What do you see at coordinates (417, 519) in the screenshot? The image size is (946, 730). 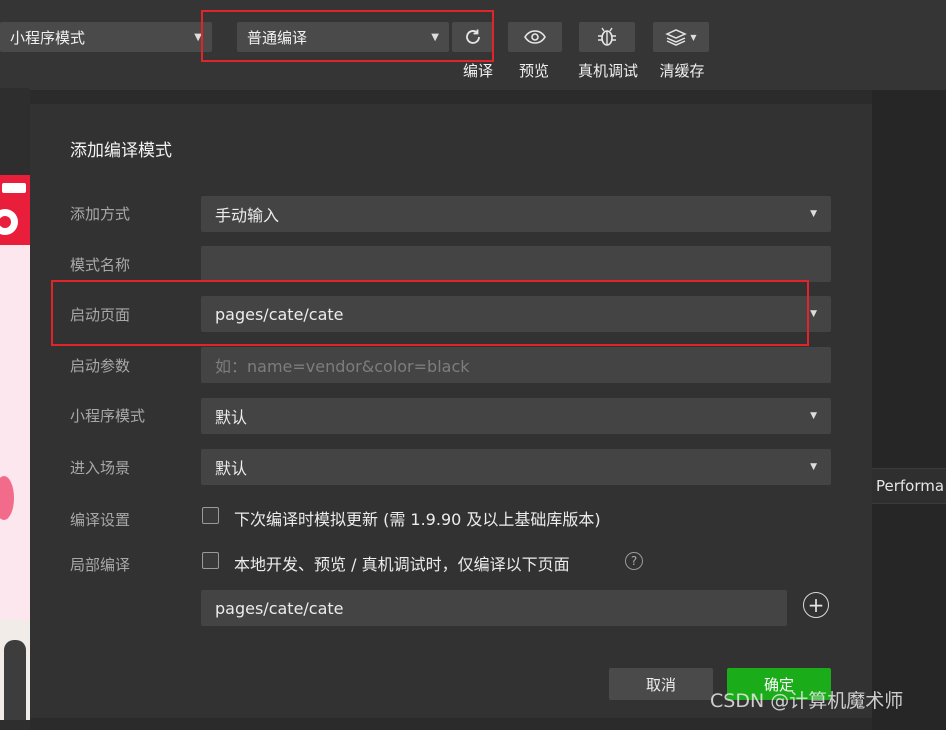 I see `simulate-update-text: 下次编译时模拟更新 (需 1.9.90 及以上基础库版本)` at bounding box center [417, 519].